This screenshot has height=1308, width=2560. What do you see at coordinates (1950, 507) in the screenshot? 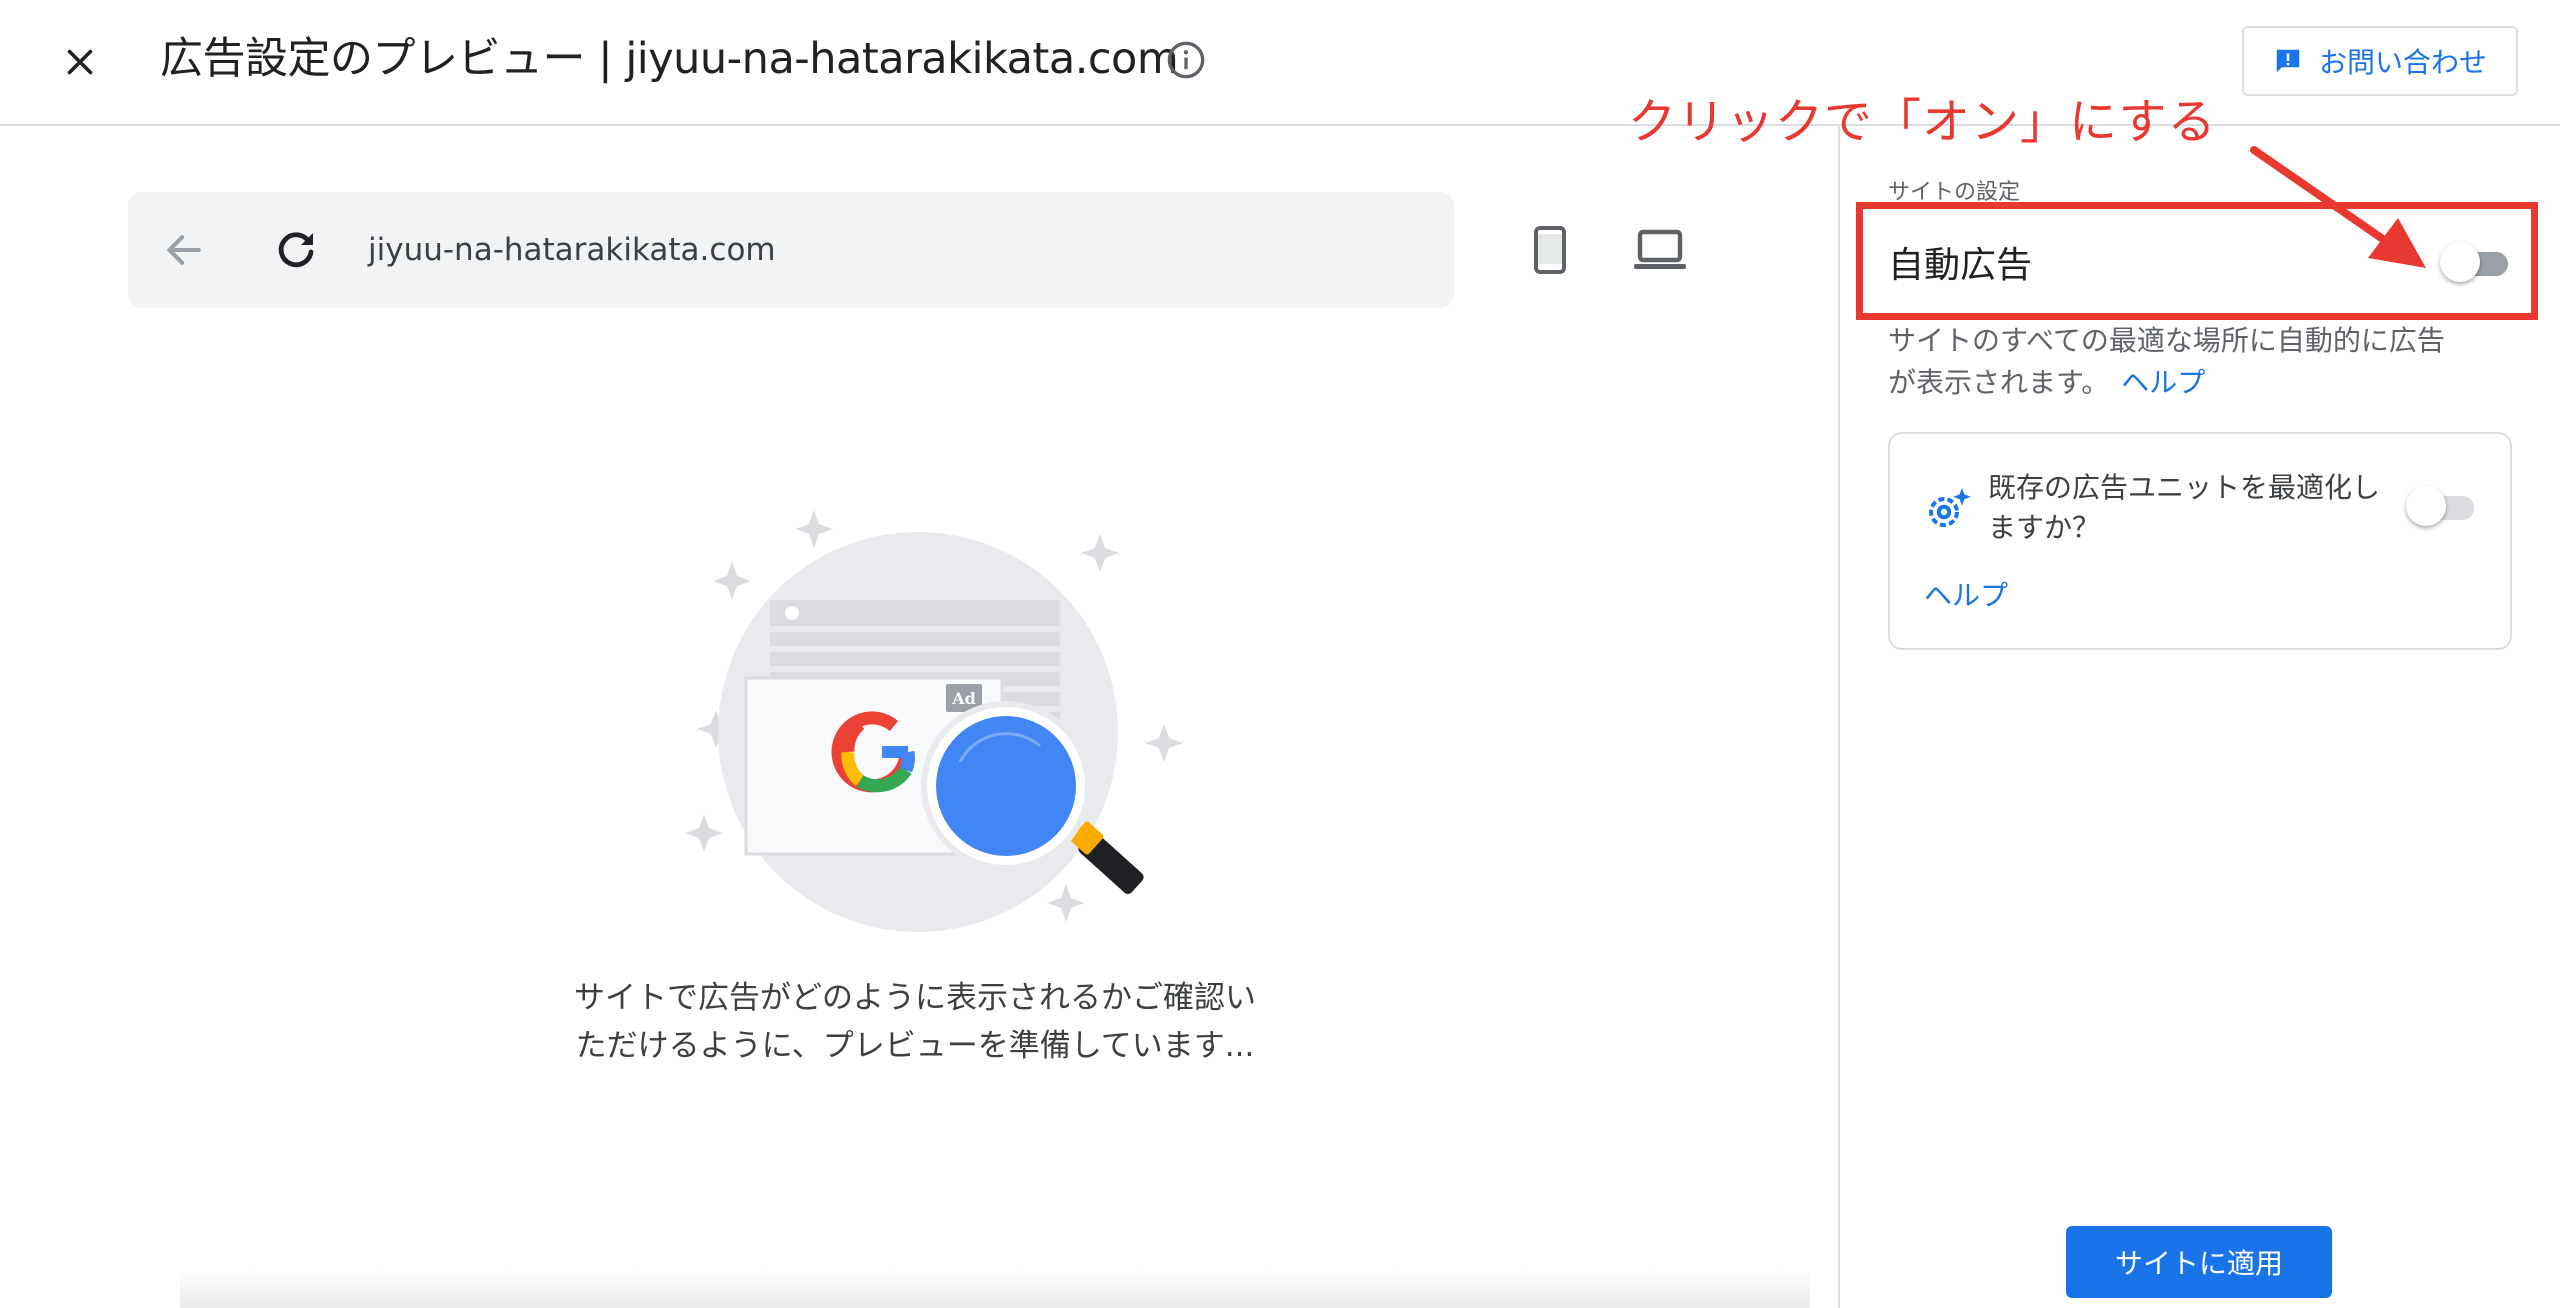
I see `gear-sparkle-icon` at bounding box center [1950, 507].